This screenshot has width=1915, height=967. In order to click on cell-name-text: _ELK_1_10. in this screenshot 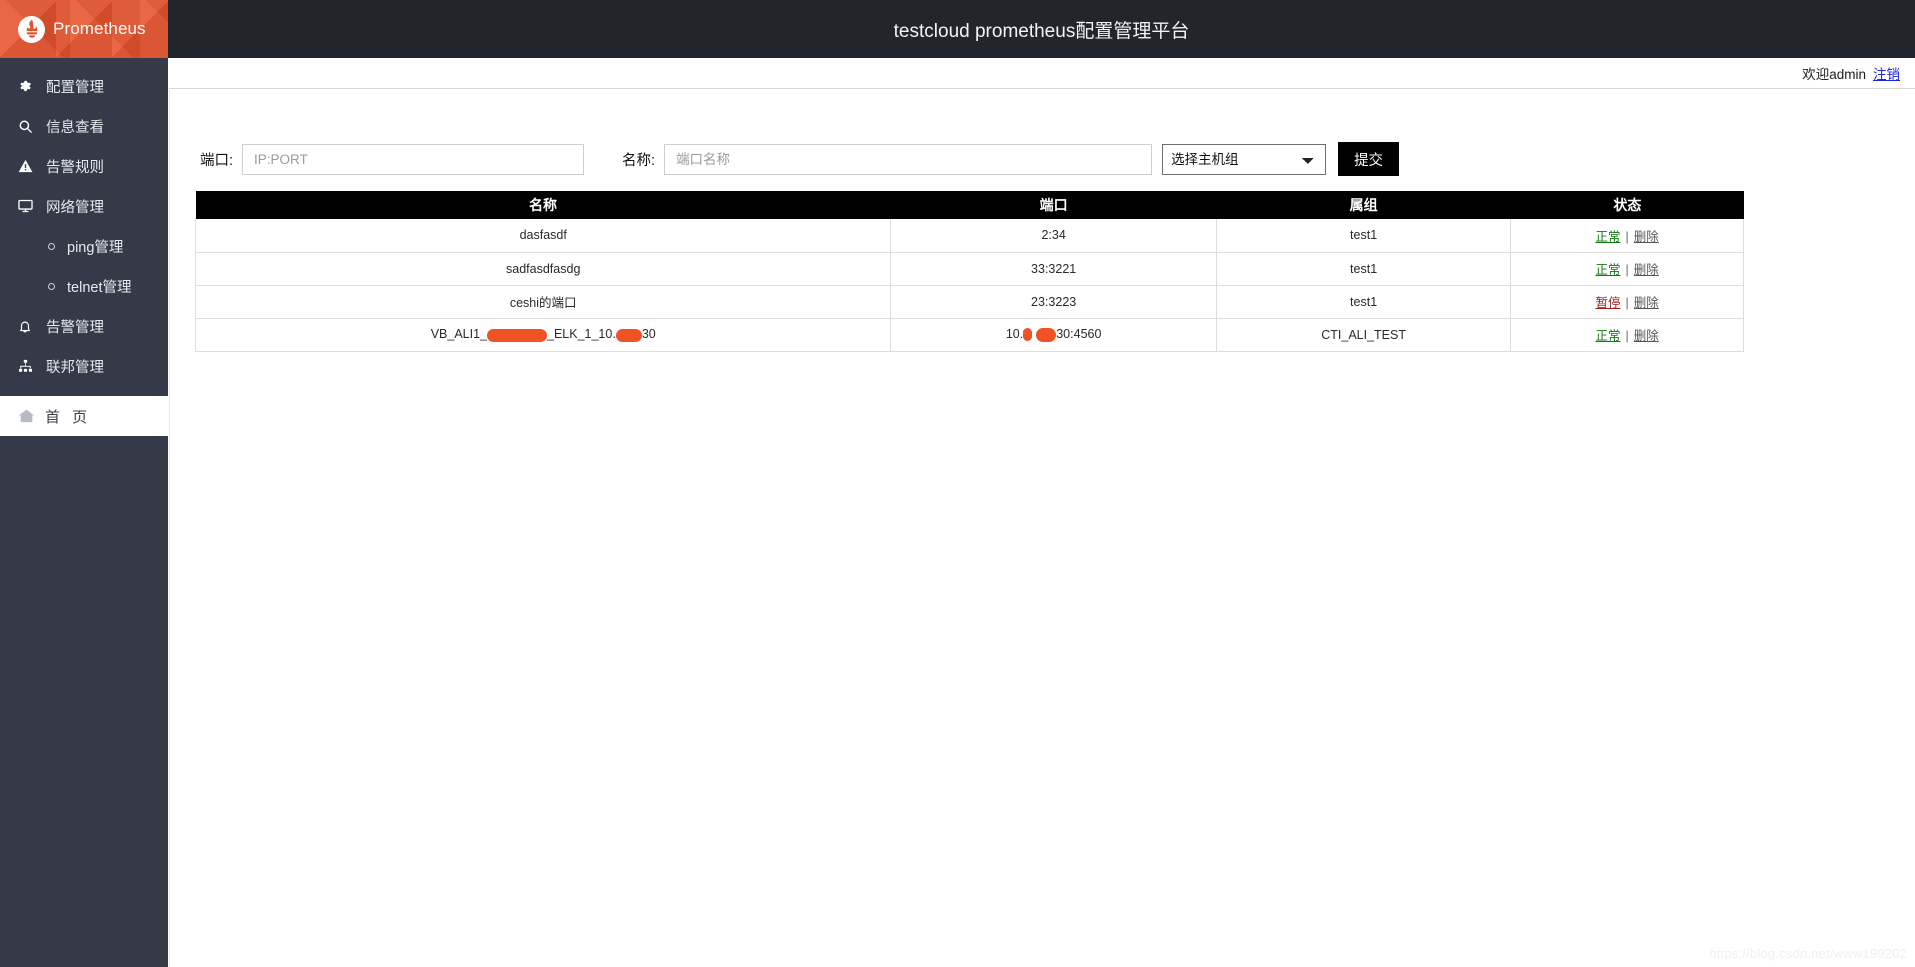, I will do `click(581, 334)`.